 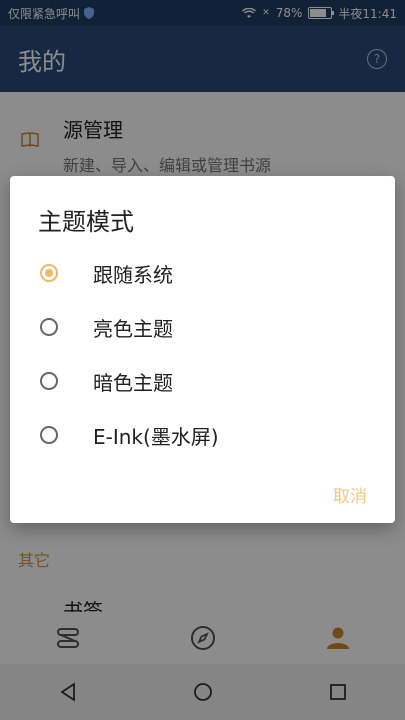 I want to click on cancel-button: 取消, so click(x=350, y=494).